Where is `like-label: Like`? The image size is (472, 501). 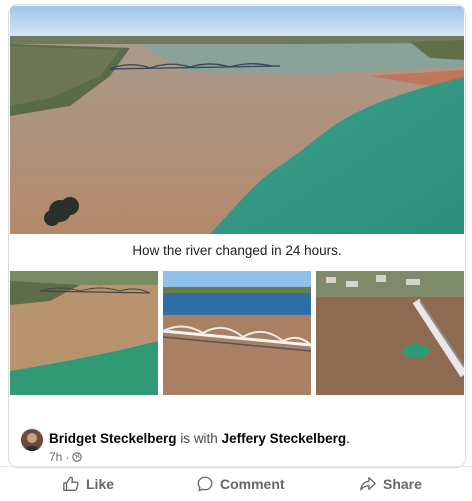 like-label: Like is located at coordinates (100, 484).